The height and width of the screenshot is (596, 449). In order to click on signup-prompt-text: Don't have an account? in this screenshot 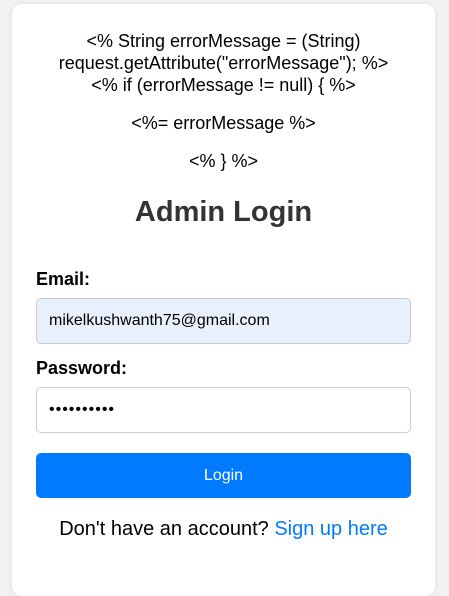, I will do `click(164, 529)`.